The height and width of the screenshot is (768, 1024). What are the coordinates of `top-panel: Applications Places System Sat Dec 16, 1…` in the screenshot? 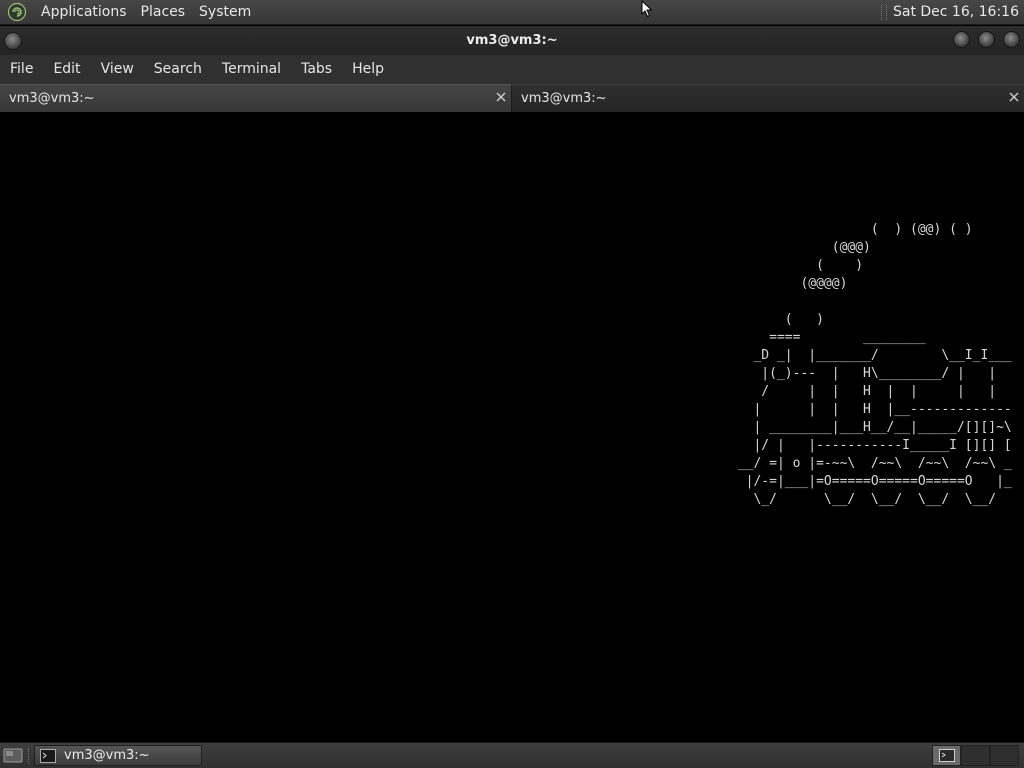 It's located at (512, 12).